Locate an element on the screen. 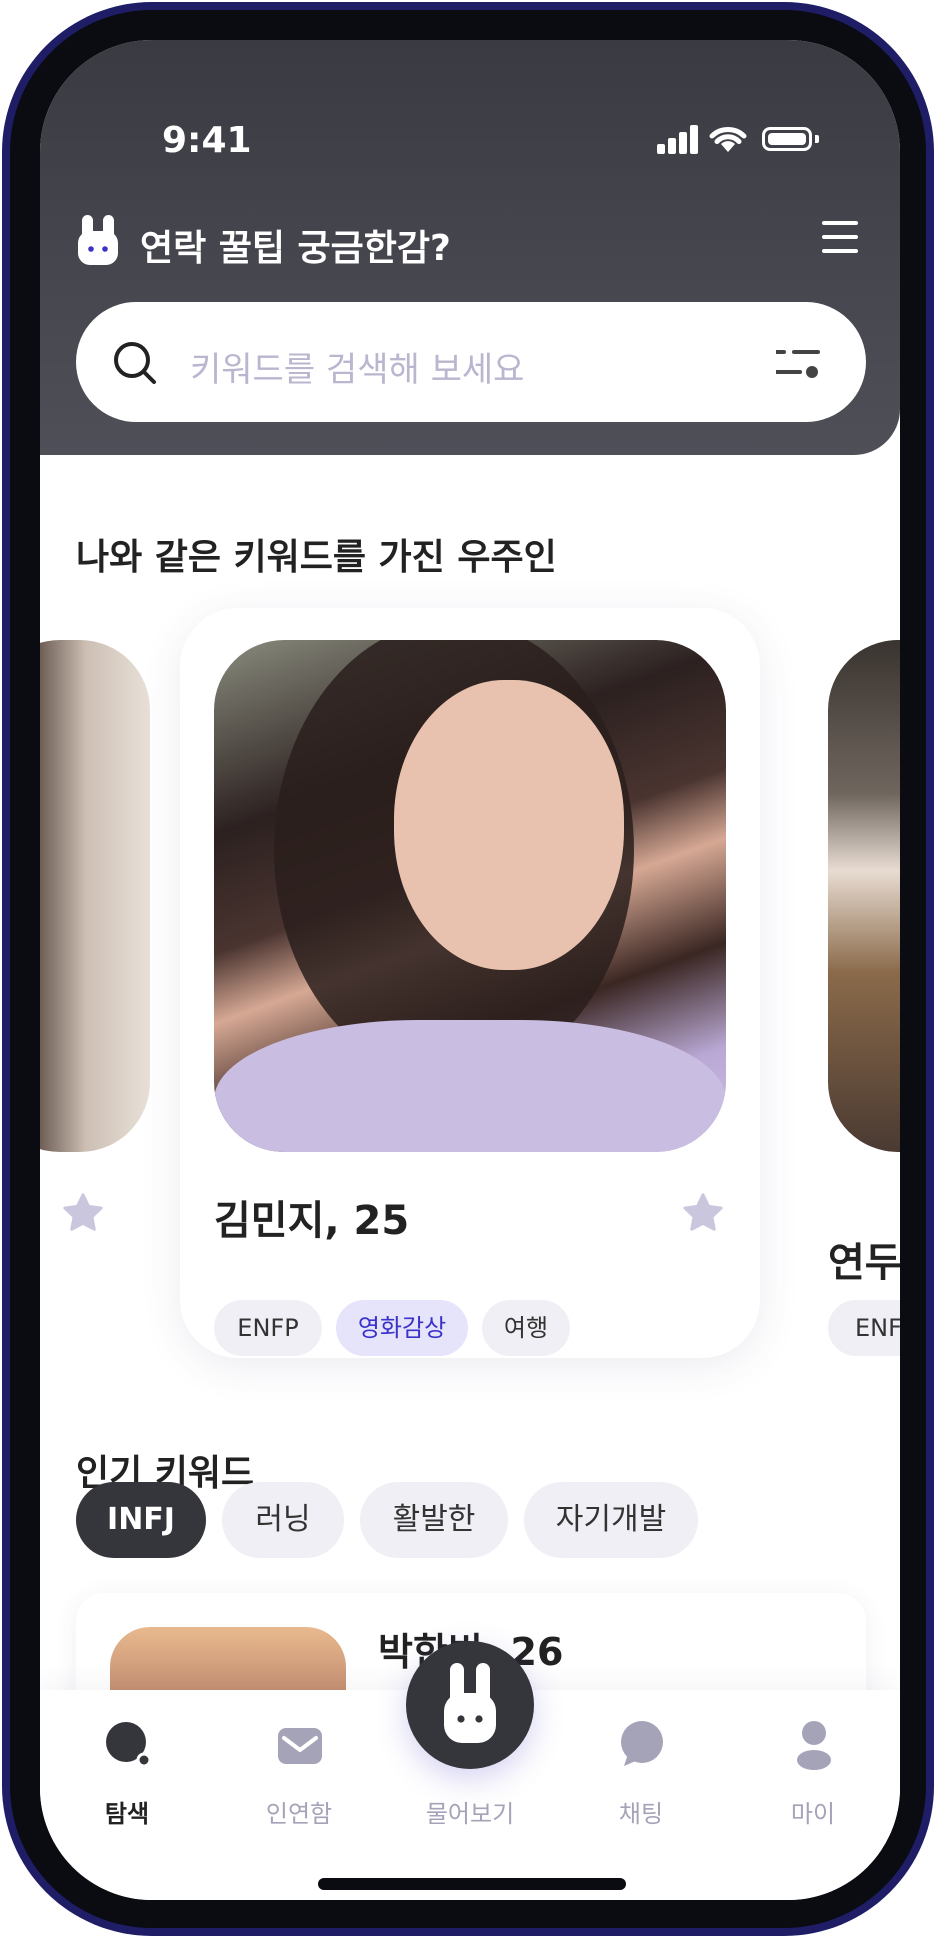 The width and height of the screenshot is (940, 1941). tag-chip: ENFJ is located at coordinates (864, 1328).